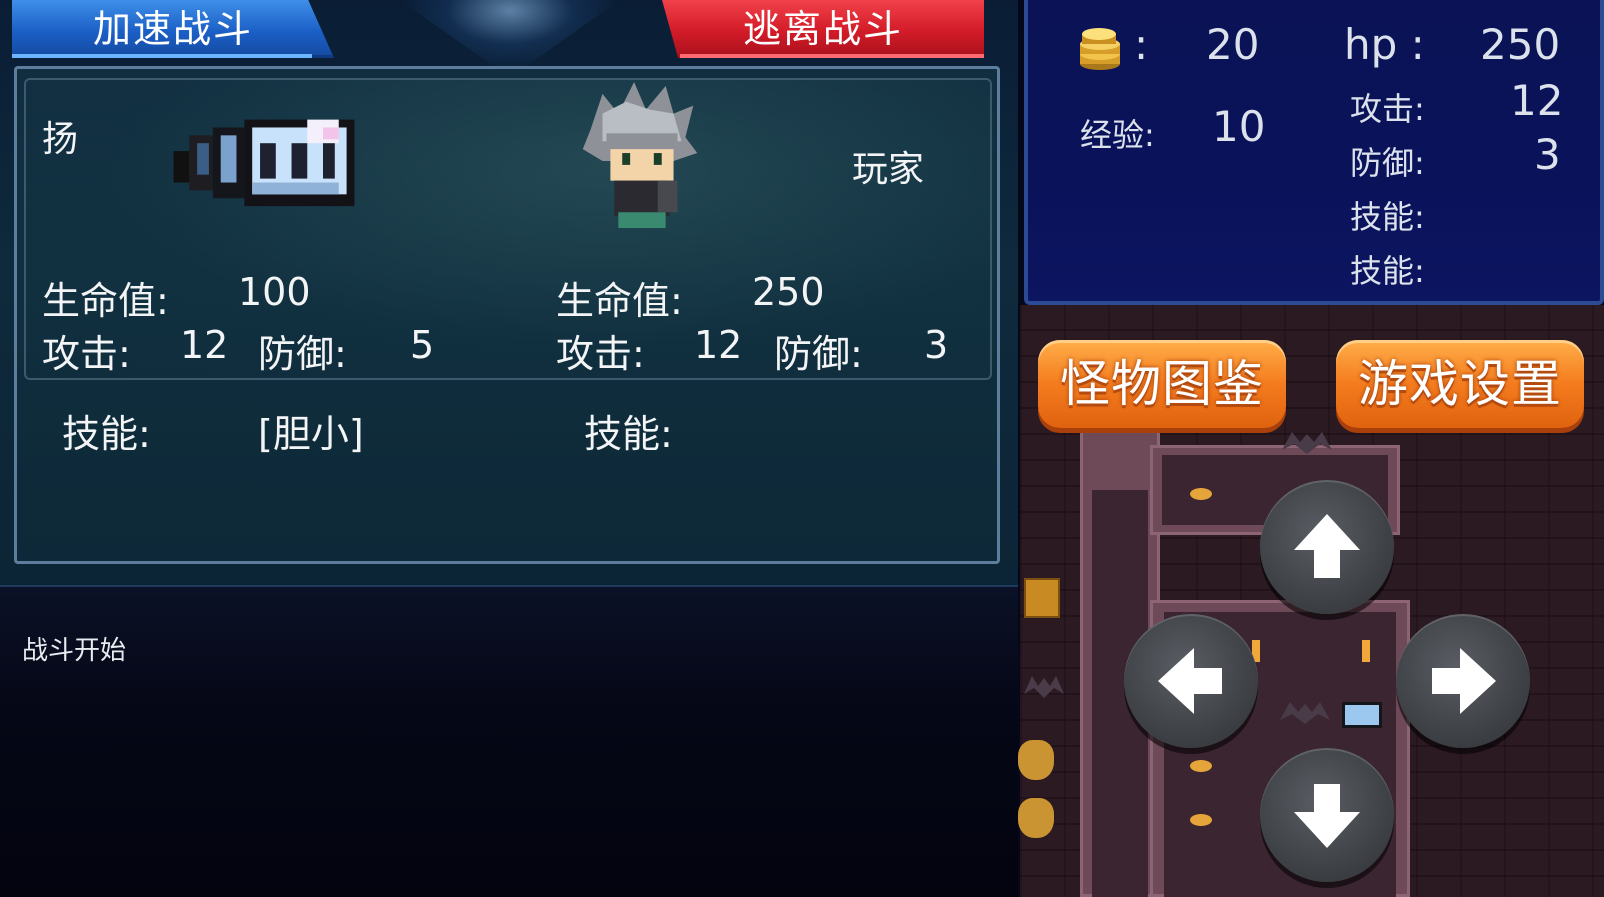  What do you see at coordinates (173, 29) in the screenshot?
I see `speed-up-battle-button: 加速战斗` at bounding box center [173, 29].